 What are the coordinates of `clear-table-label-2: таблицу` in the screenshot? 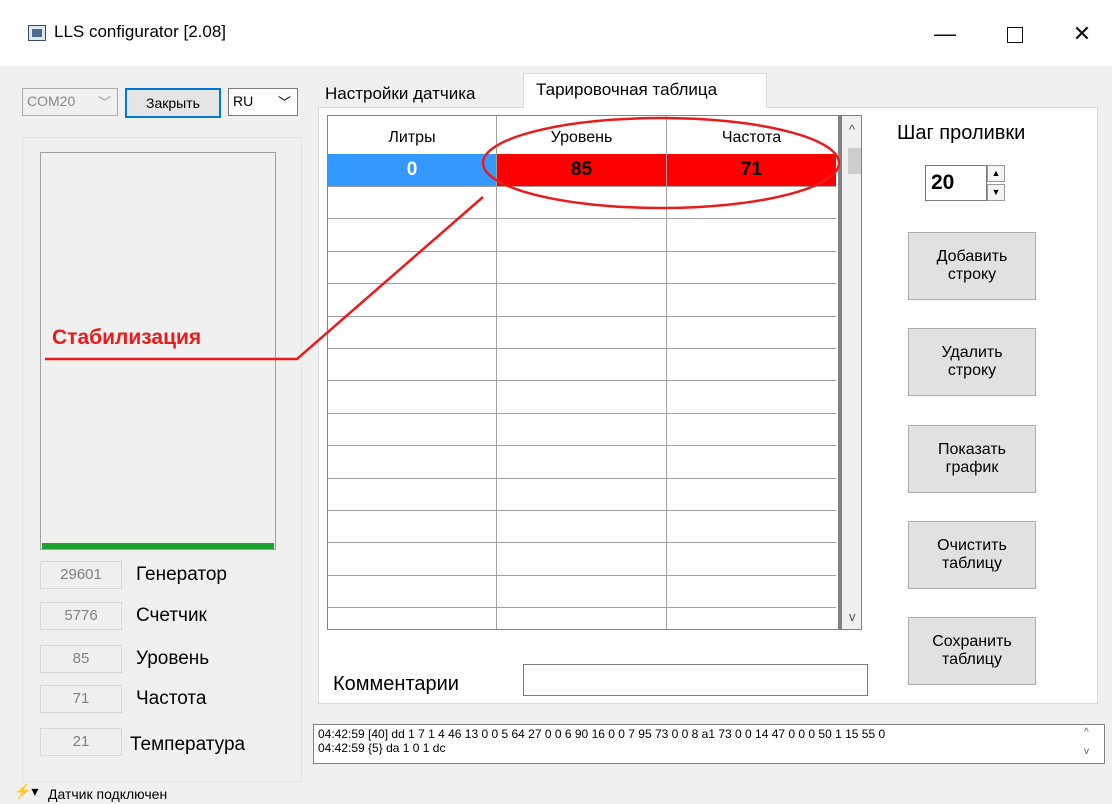 It's located at (972, 563).